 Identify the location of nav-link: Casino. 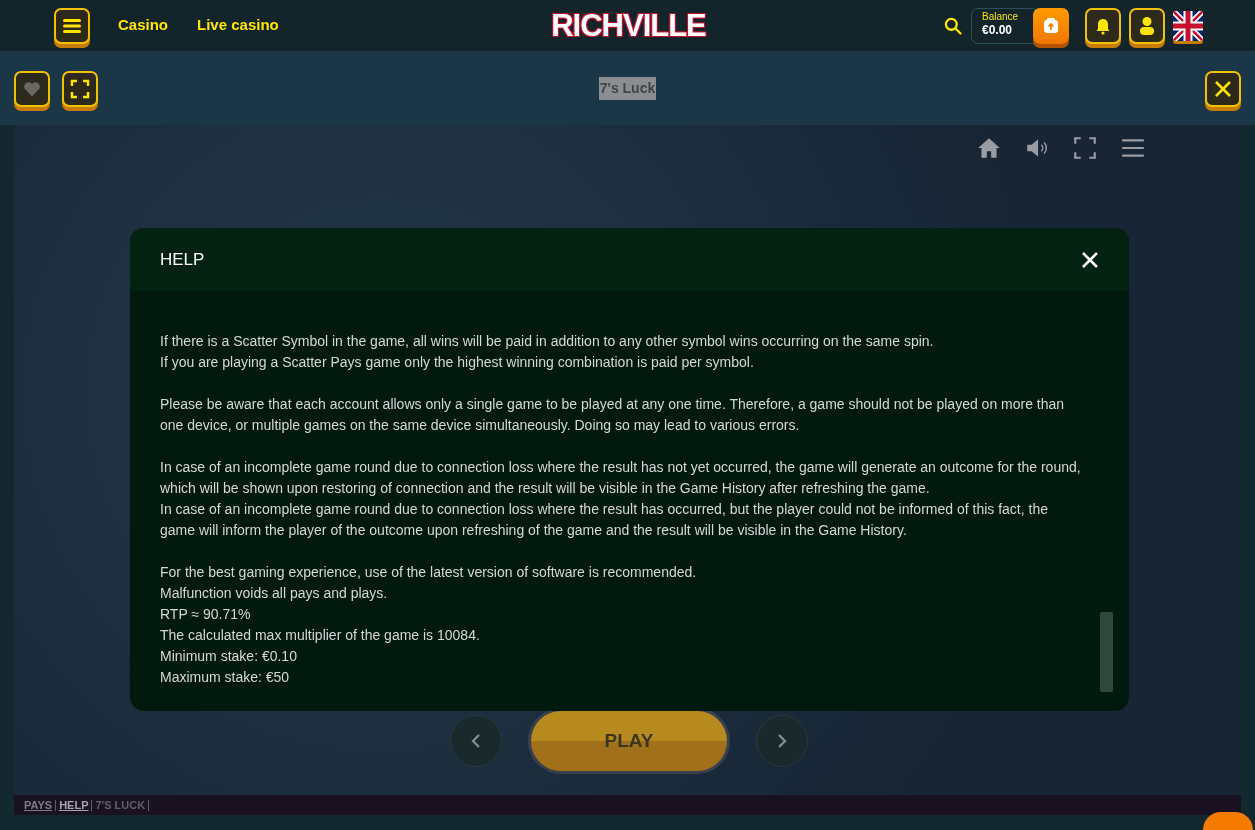
(143, 25).